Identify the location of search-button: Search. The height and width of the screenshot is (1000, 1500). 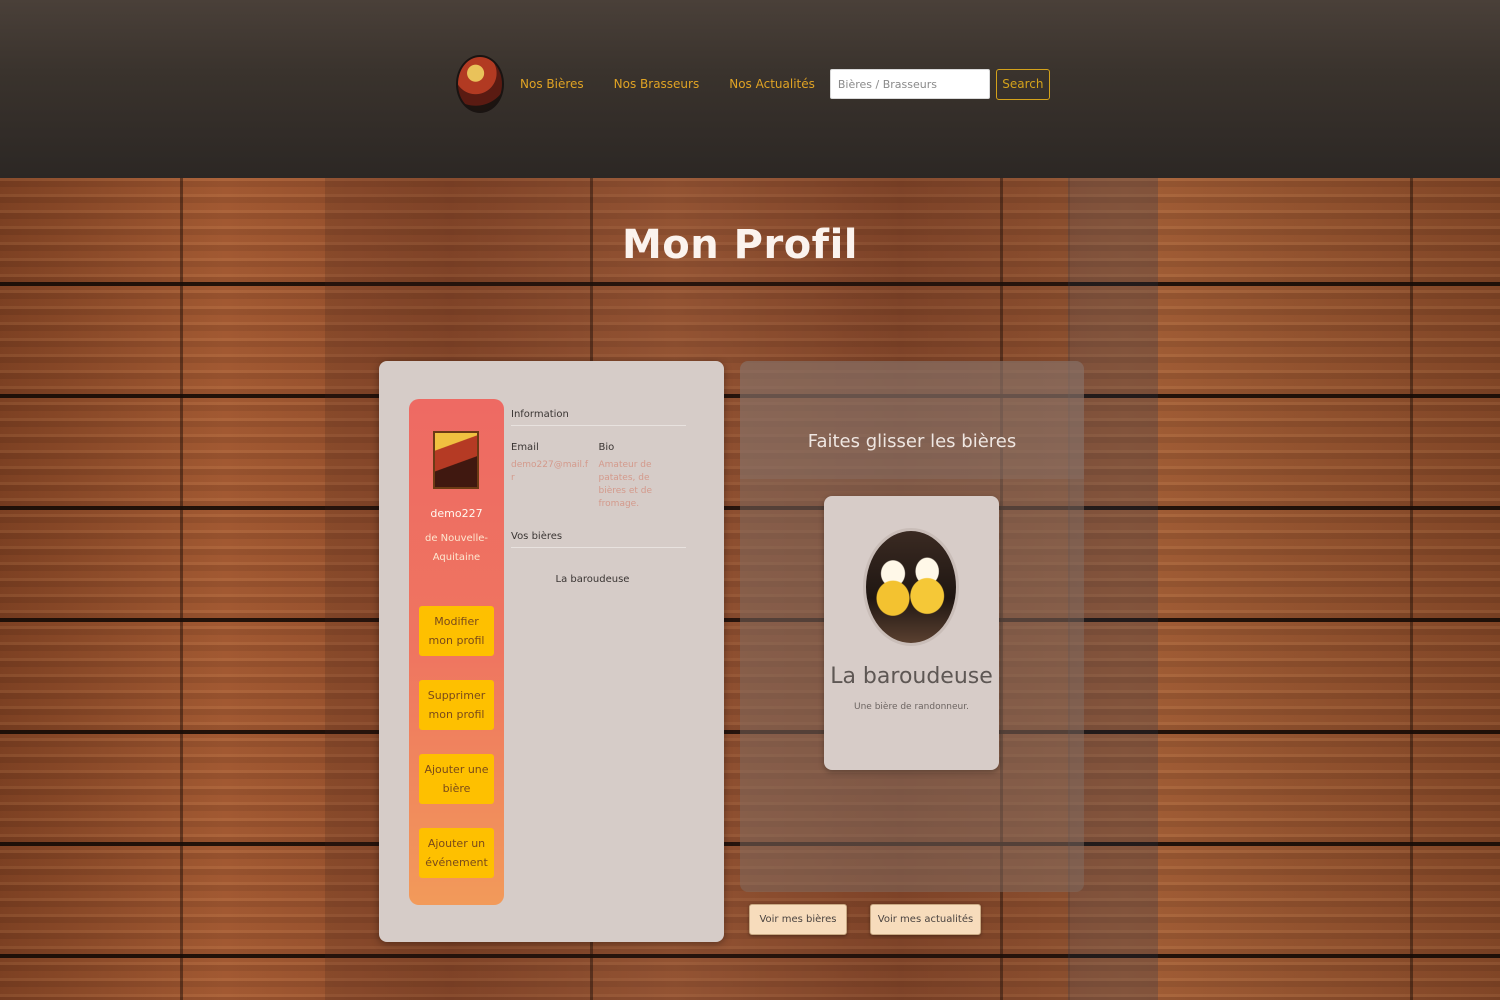
(1022, 84).